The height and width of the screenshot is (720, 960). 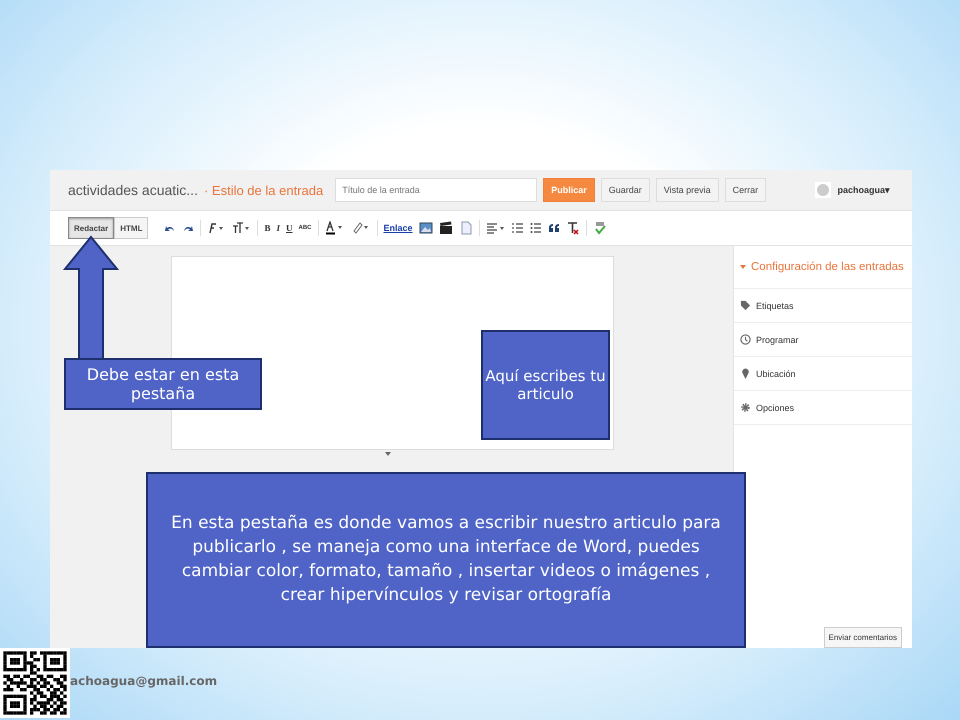 I want to click on text-color-icon, so click(x=334, y=228).